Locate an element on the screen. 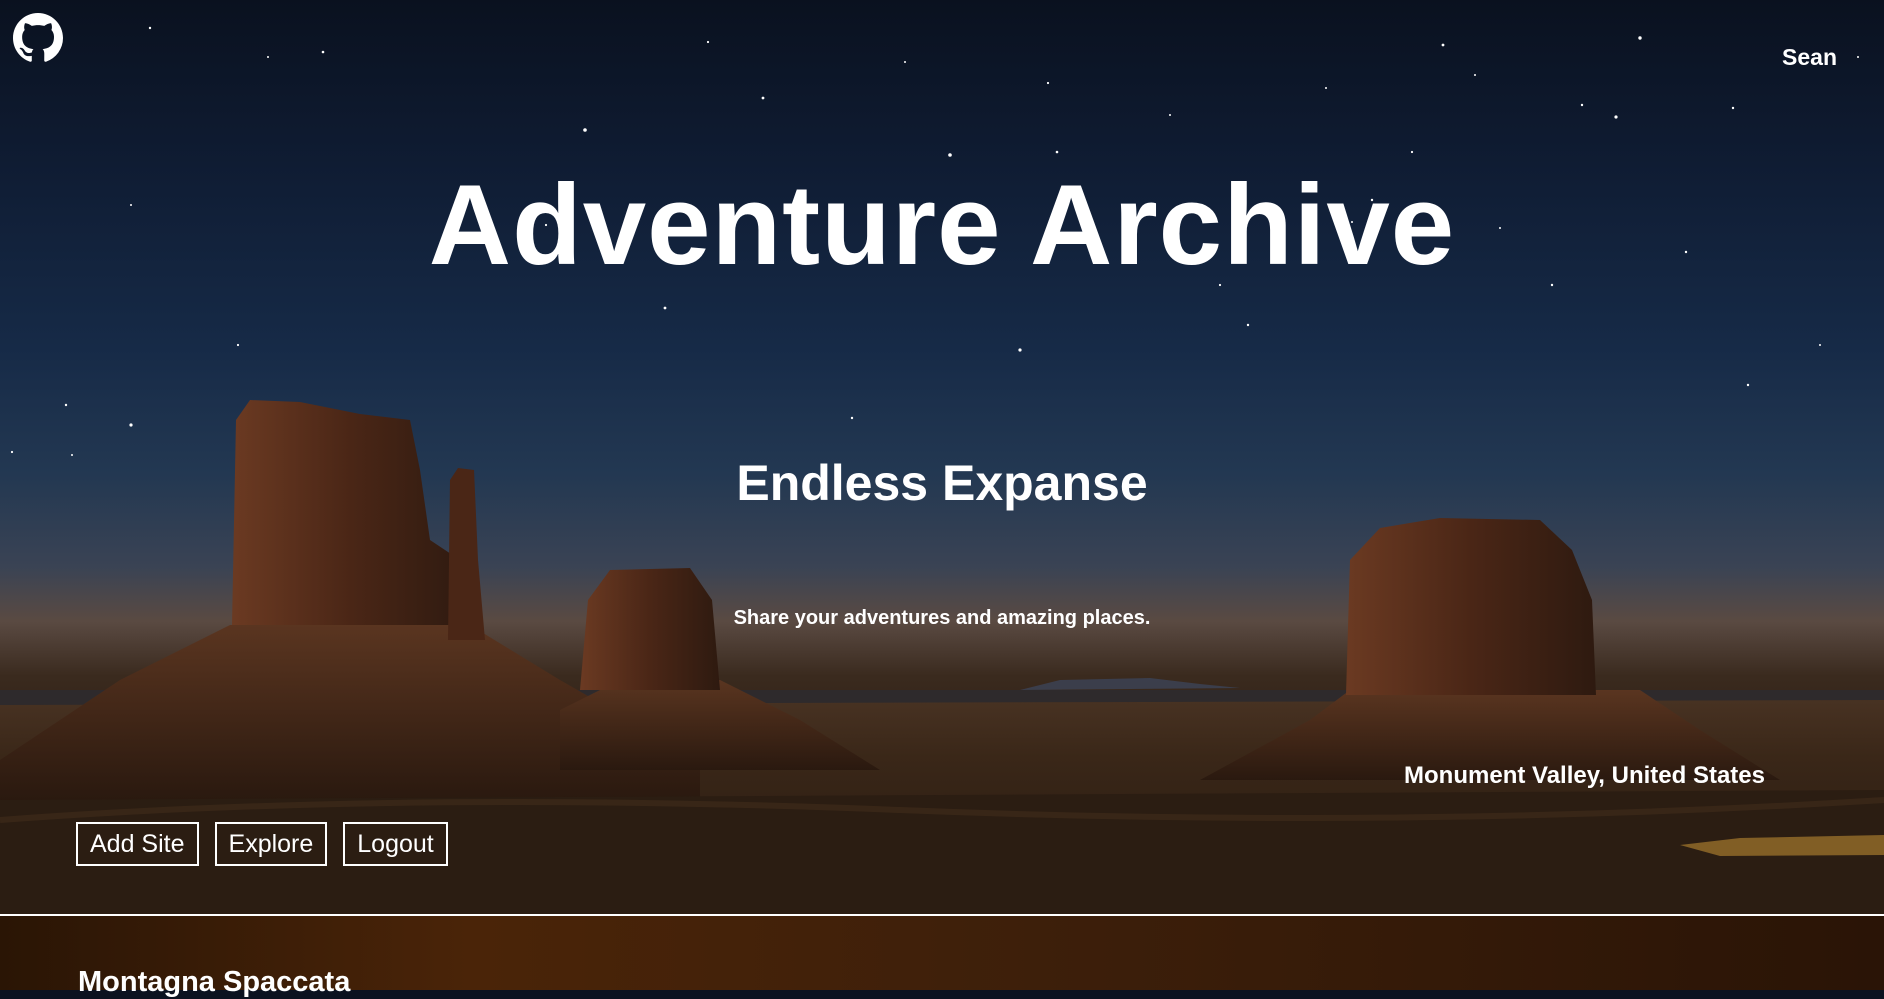 Image resolution: width=1884 pixels, height=999 pixels. site-title: Adventure Archive is located at coordinates (942, 225).